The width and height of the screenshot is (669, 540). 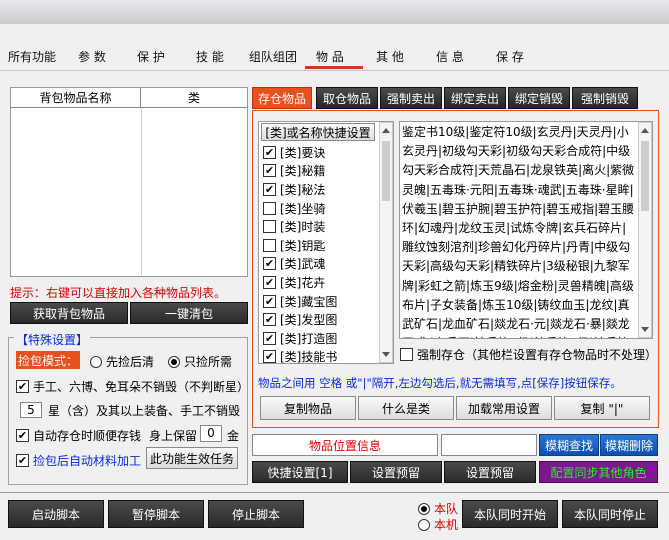 I want to click on column-divider, so click(x=141, y=192).